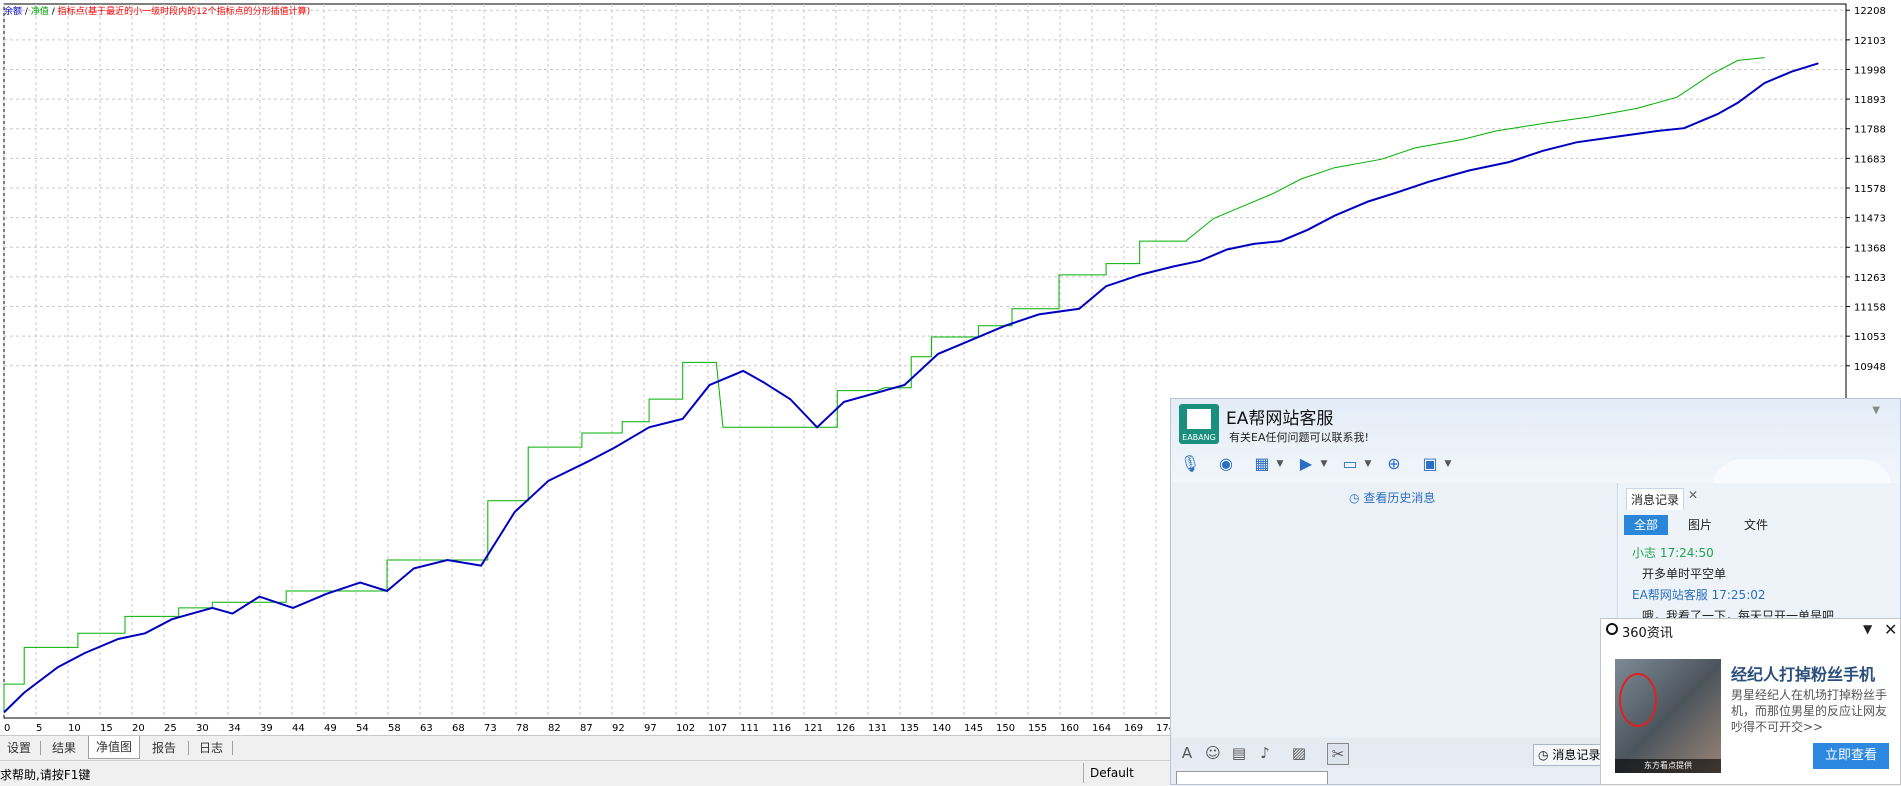  What do you see at coordinates (170, 728) in the screenshot?
I see `x-tick-label: 25` at bounding box center [170, 728].